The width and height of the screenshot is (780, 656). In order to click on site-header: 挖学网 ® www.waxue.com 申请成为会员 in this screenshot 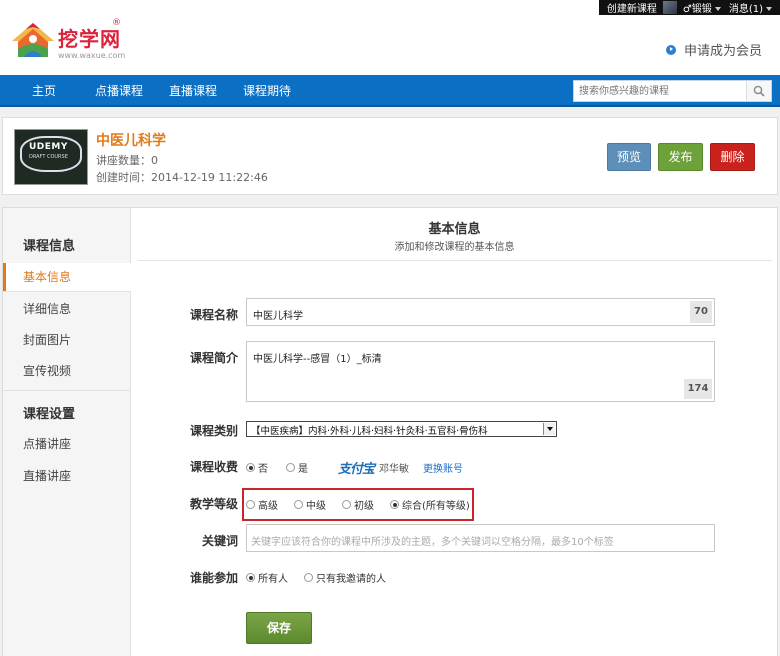, I will do `click(390, 45)`.